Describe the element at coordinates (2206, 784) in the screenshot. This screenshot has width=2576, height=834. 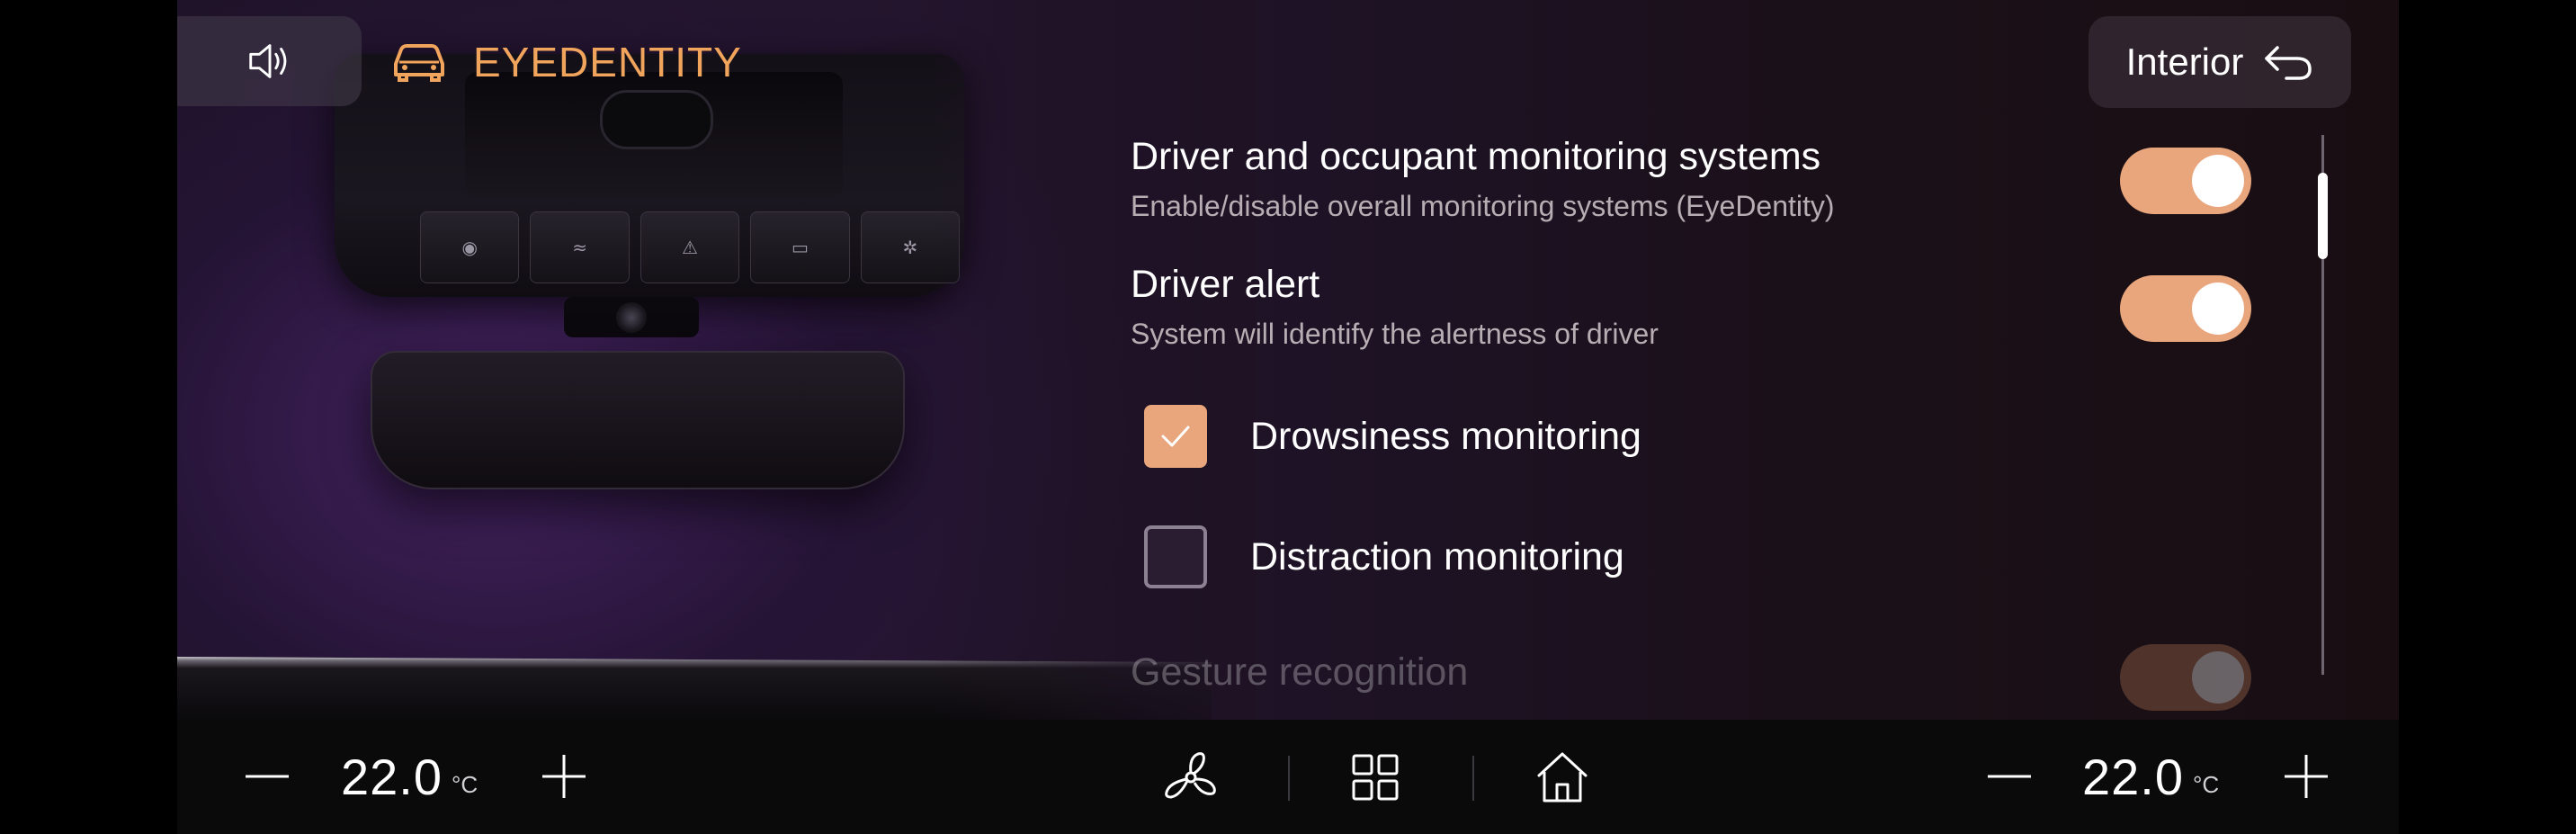
I see `right-temp-unit: °C` at that location.